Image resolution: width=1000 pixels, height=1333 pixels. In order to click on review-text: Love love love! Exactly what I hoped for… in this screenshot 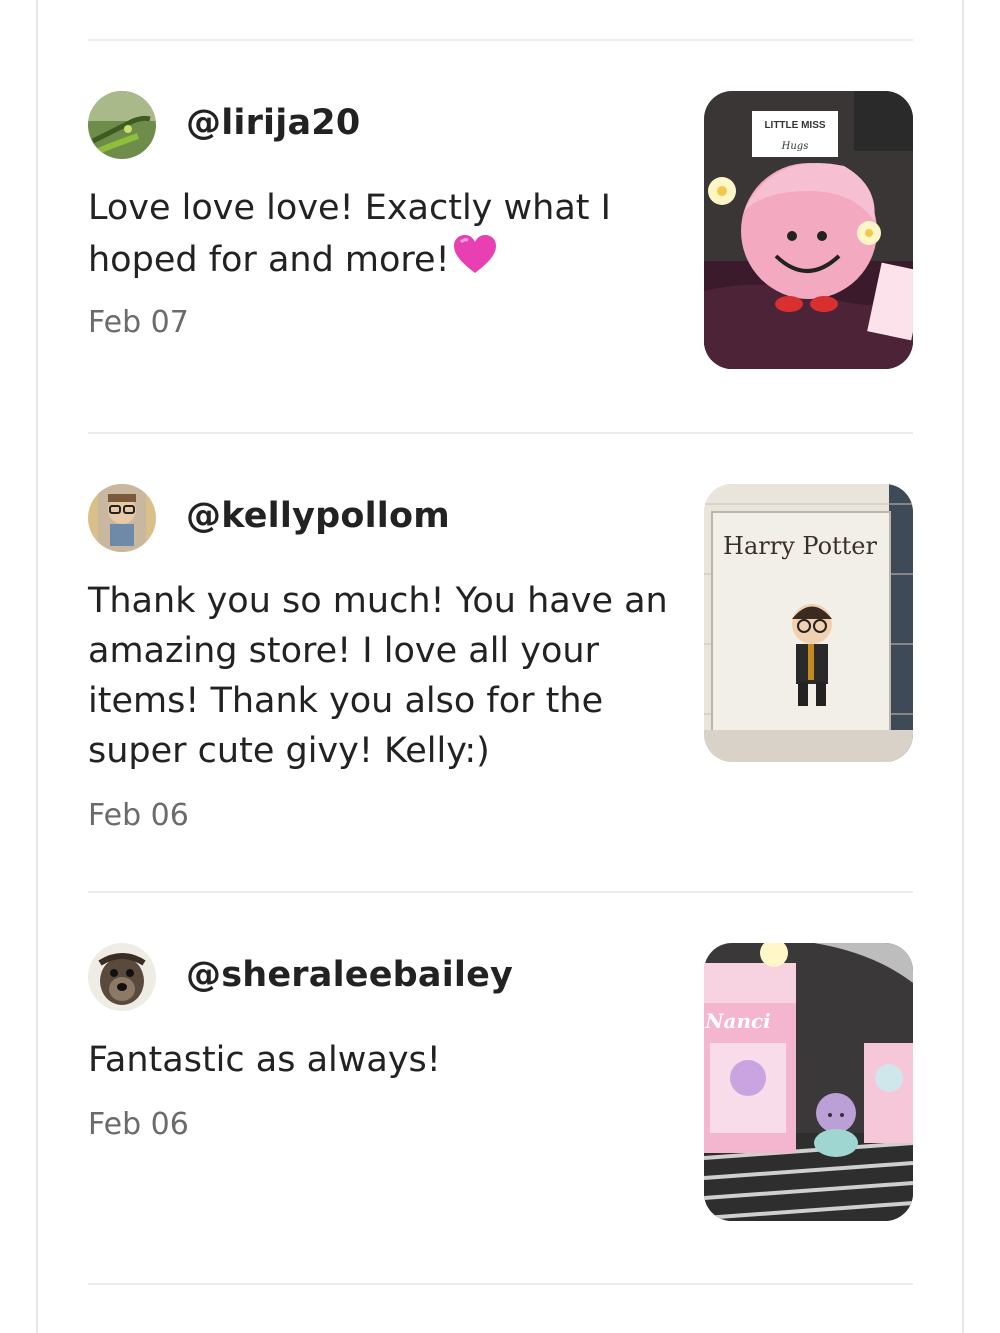, I will do `click(378, 236)`.